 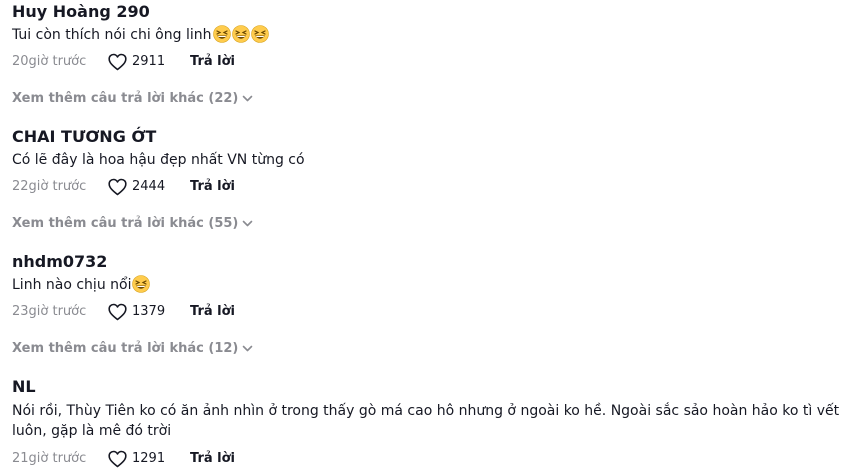 What do you see at coordinates (72, 285) in the screenshot?
I see `comment-text-content: Linh nào chịu nổi` at bounding box center [72, 285].